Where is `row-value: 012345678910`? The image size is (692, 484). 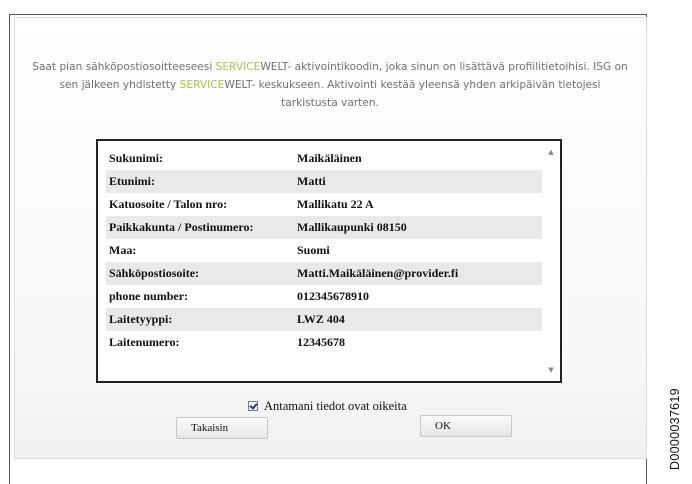
row-value: 012345678910 is located at coordinates (333, 296).